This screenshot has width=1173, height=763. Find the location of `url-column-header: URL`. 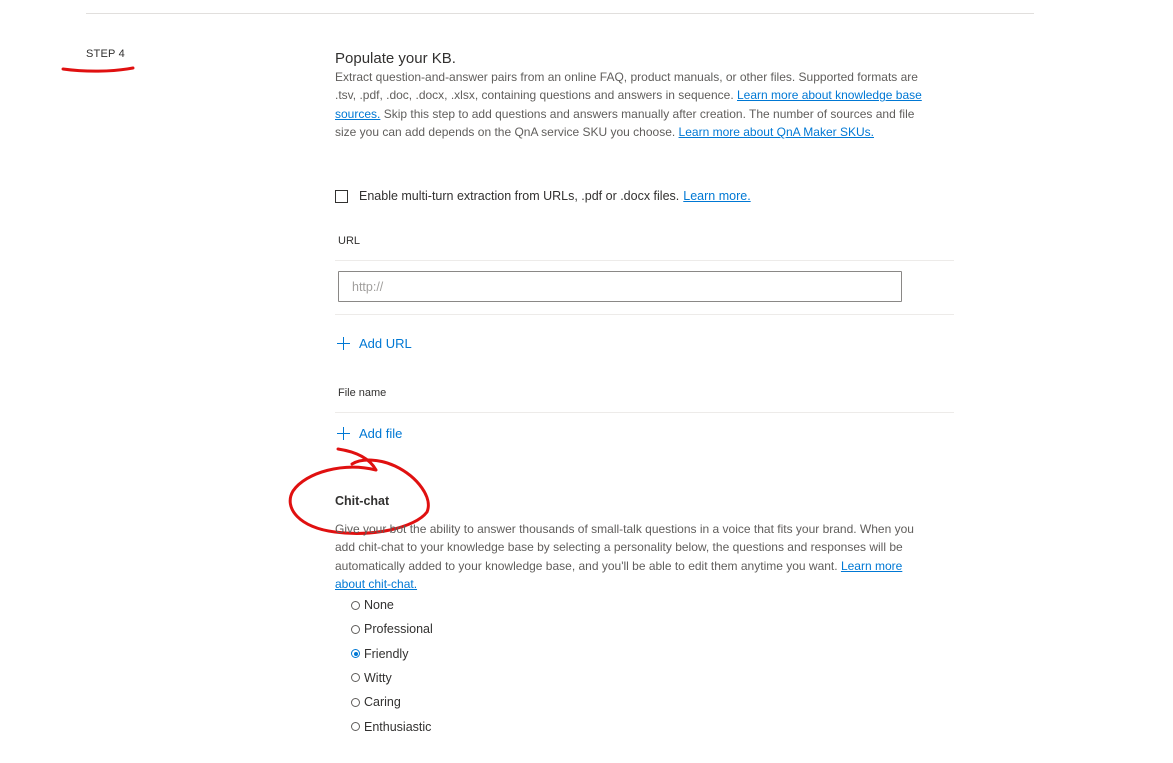

url-column-header: URL is located at coordinates (349, 241).